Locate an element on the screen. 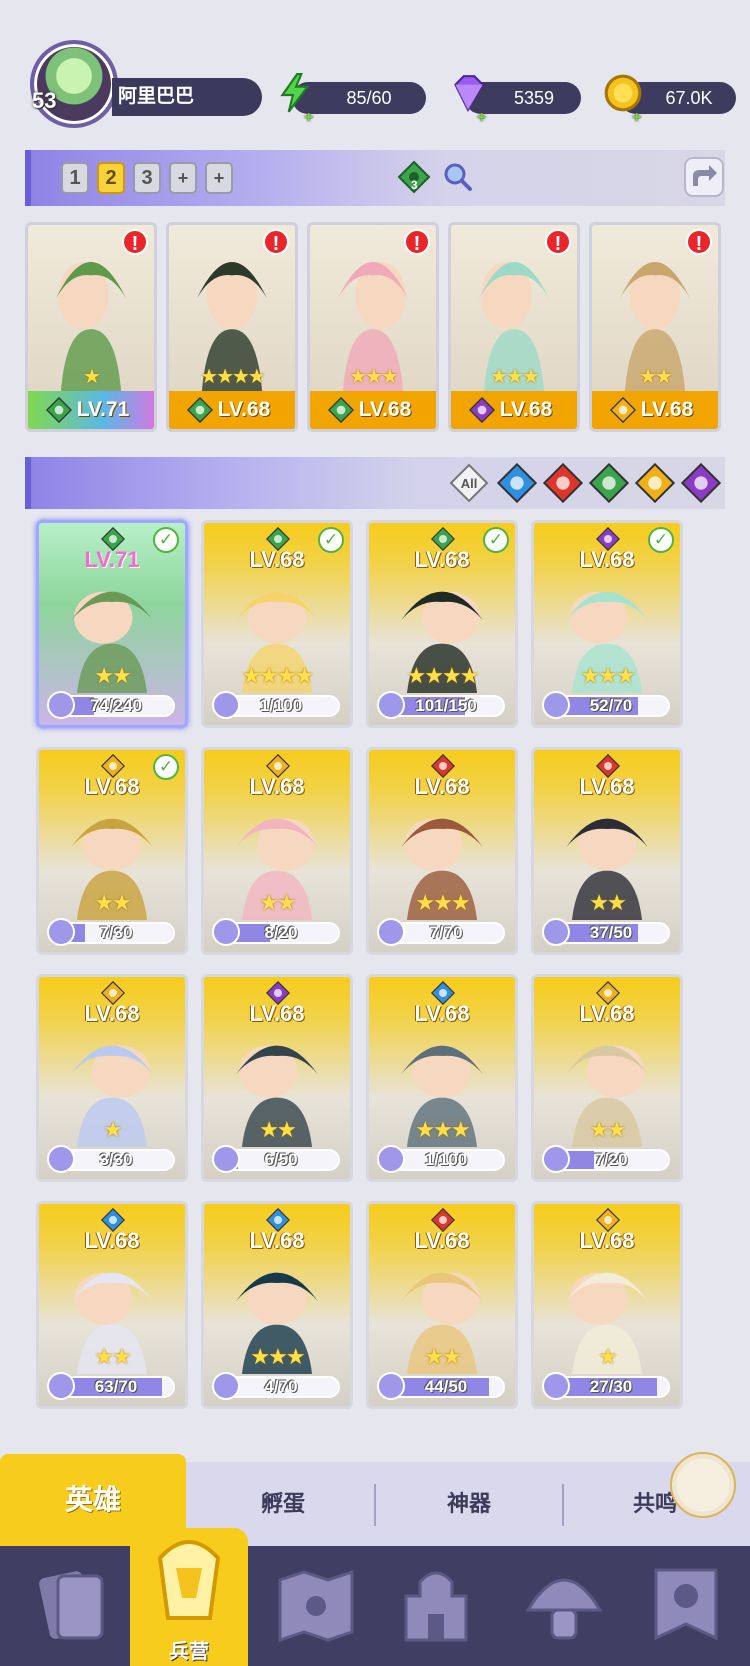 The image size is (750, 1666). hero-card: LV.68 ✓ ★★★ 52/70 is located at coordinates (607, 624).